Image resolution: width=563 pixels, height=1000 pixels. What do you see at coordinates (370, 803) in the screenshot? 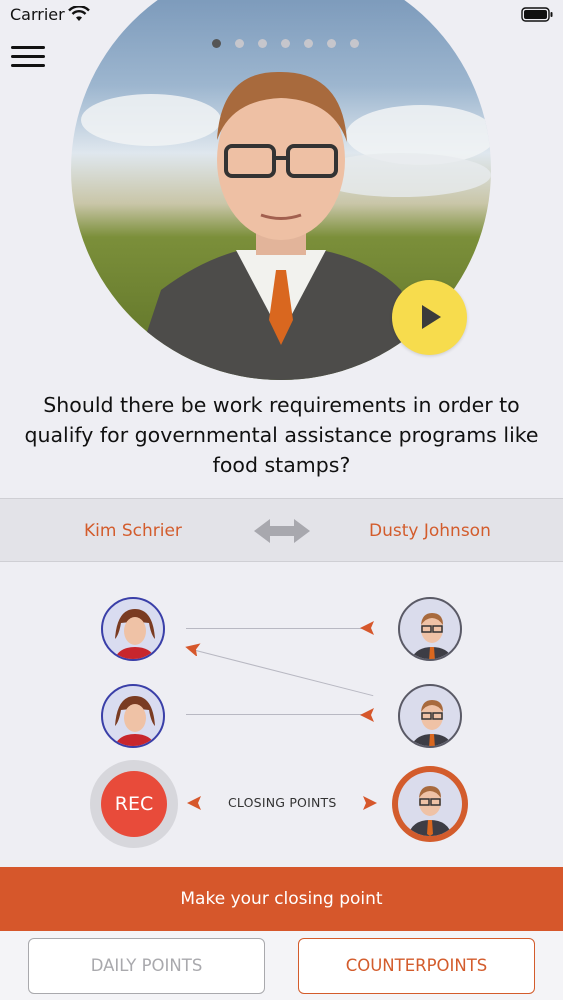
I see `arrow-right-icon` at bounding box center [370, 803].